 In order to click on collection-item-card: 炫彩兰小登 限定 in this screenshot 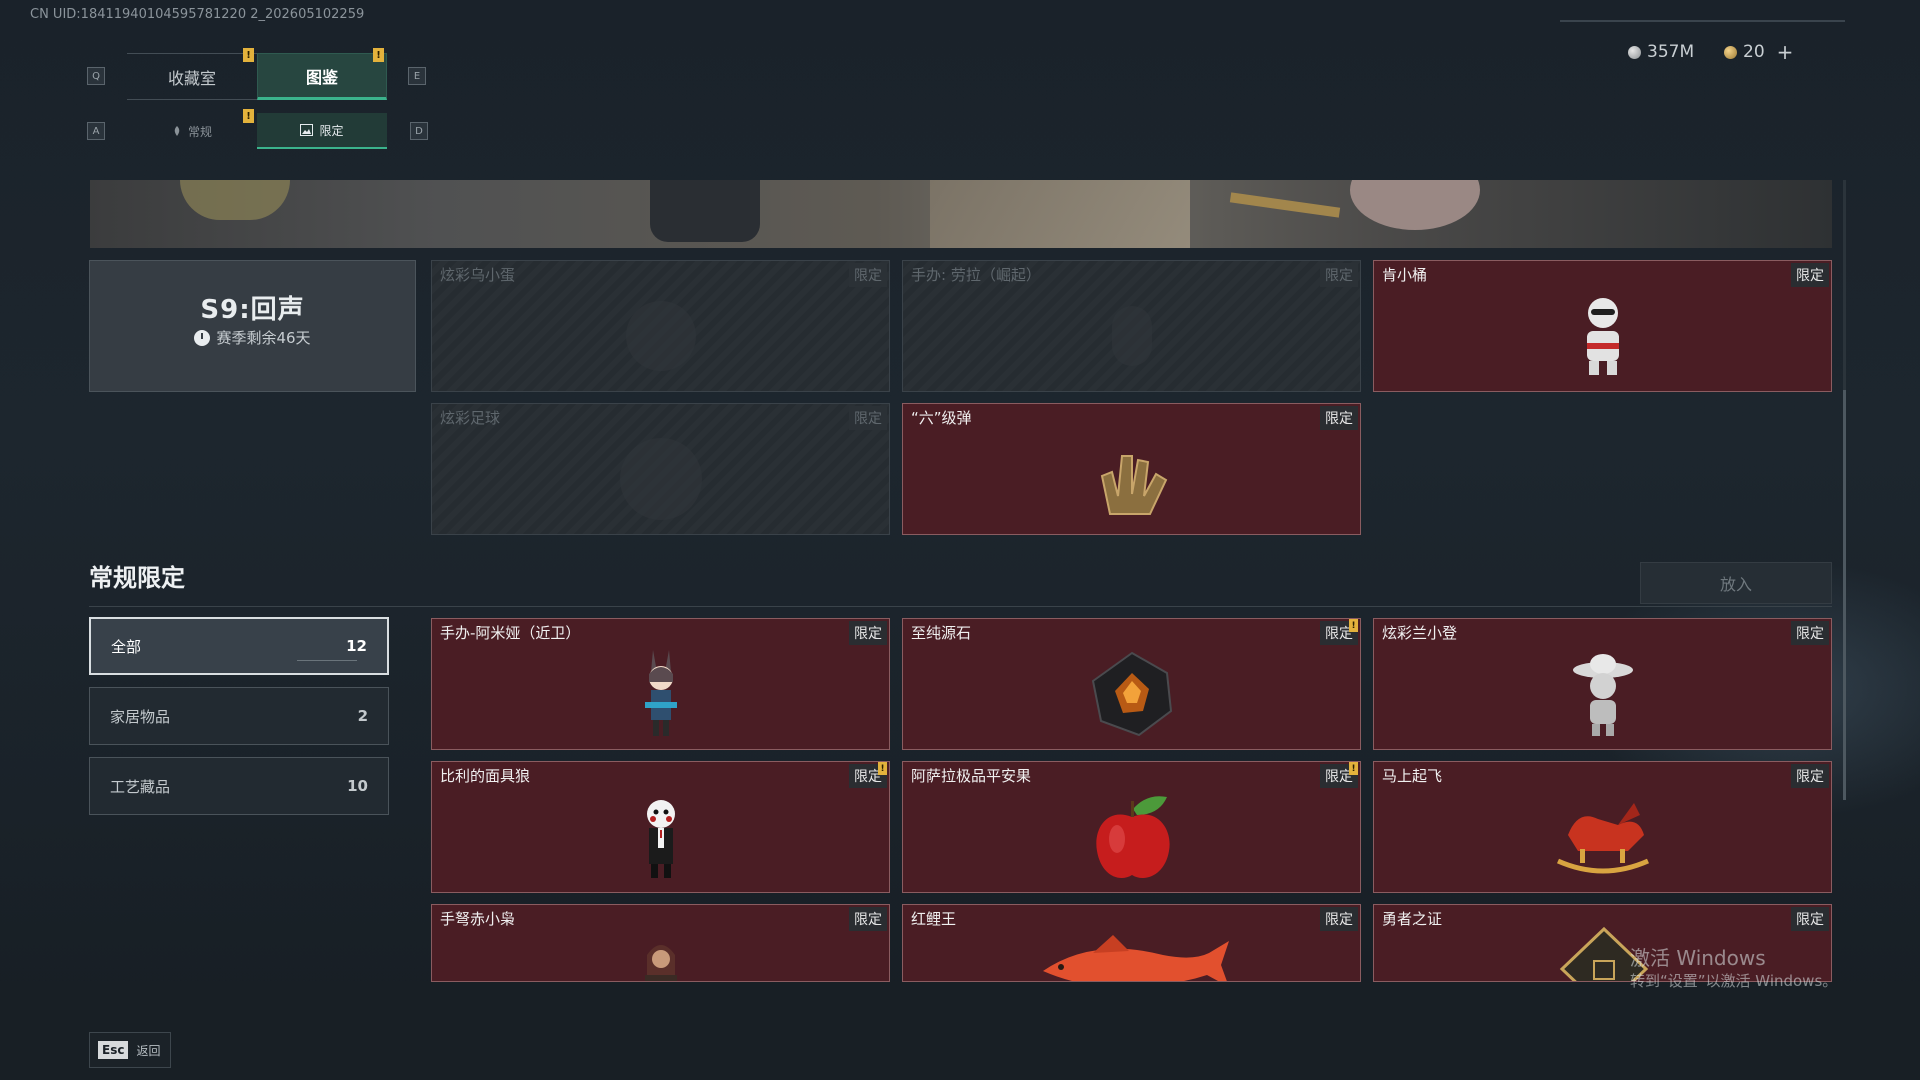, I will do `click(1602, 684)`.